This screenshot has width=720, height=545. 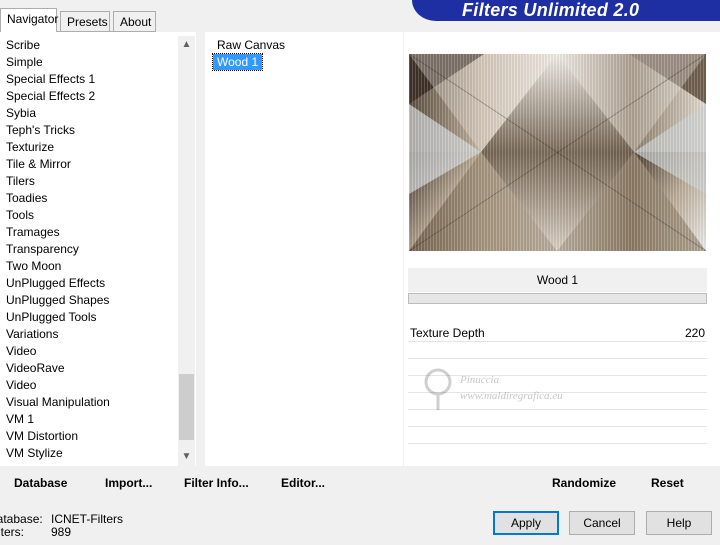 I want to click on watermark-name: Pinuccia, so click(x=480, y=380).